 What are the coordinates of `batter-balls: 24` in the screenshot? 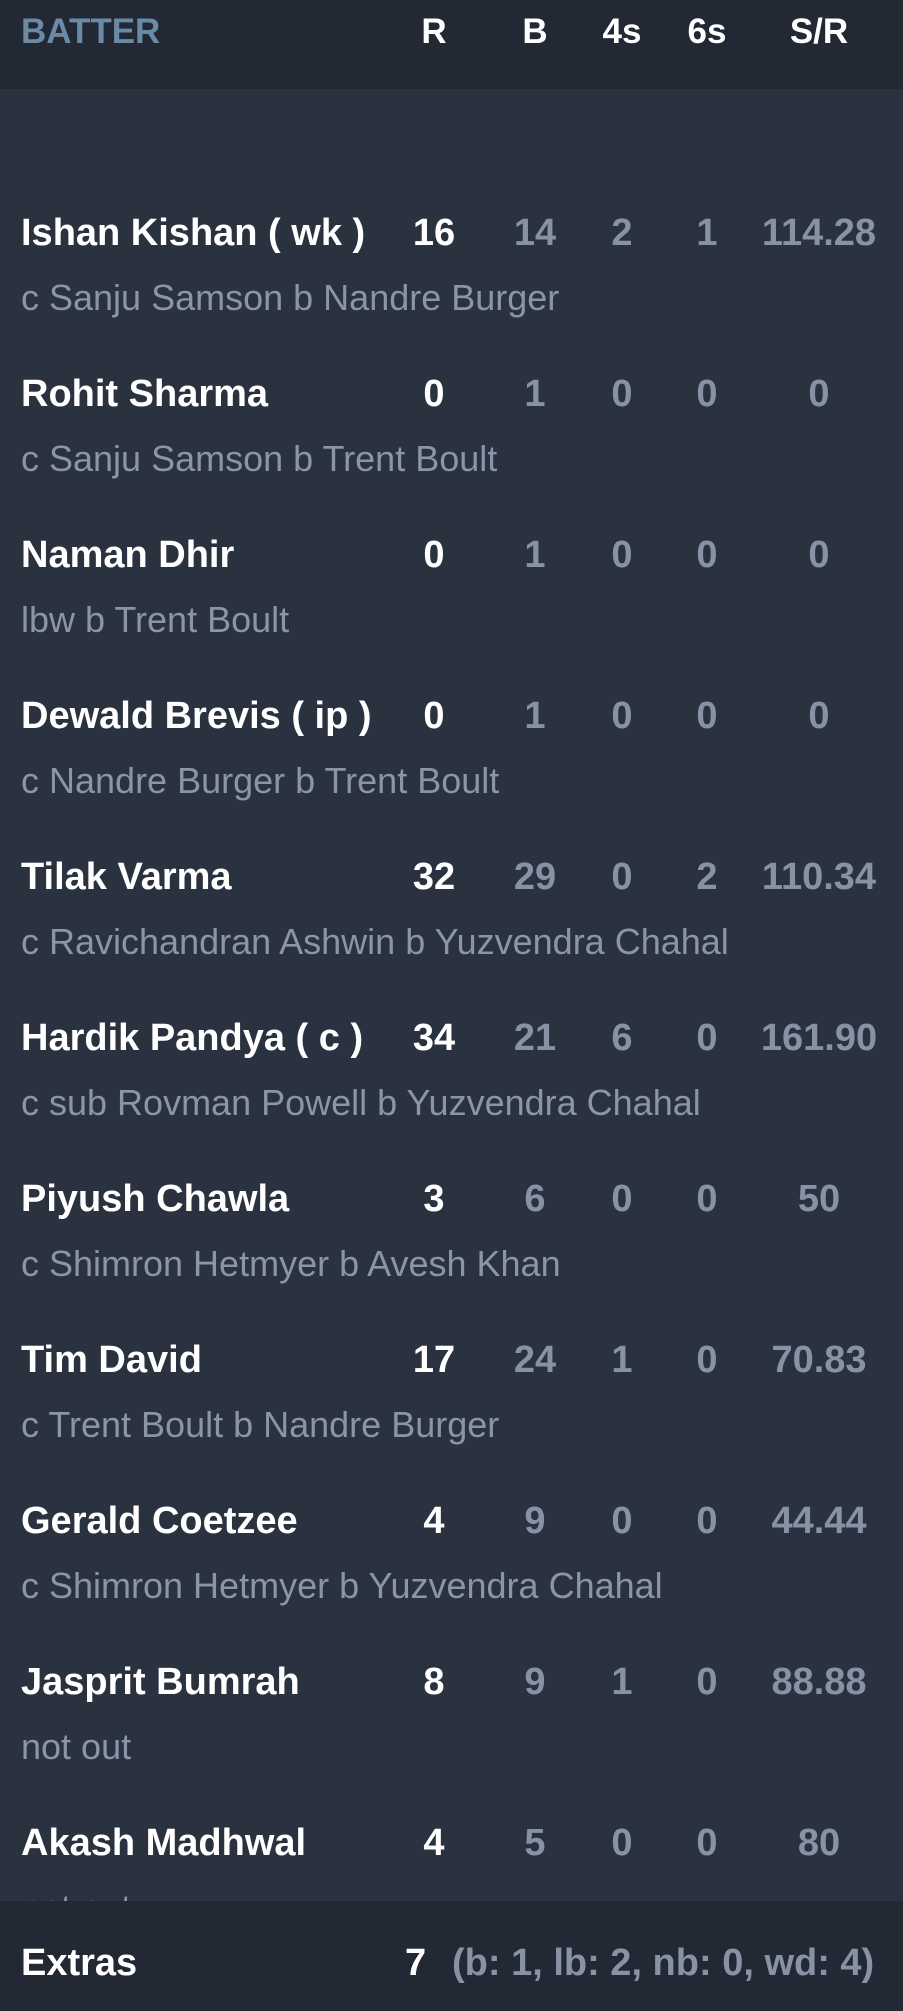 It's located at (535, 1360).